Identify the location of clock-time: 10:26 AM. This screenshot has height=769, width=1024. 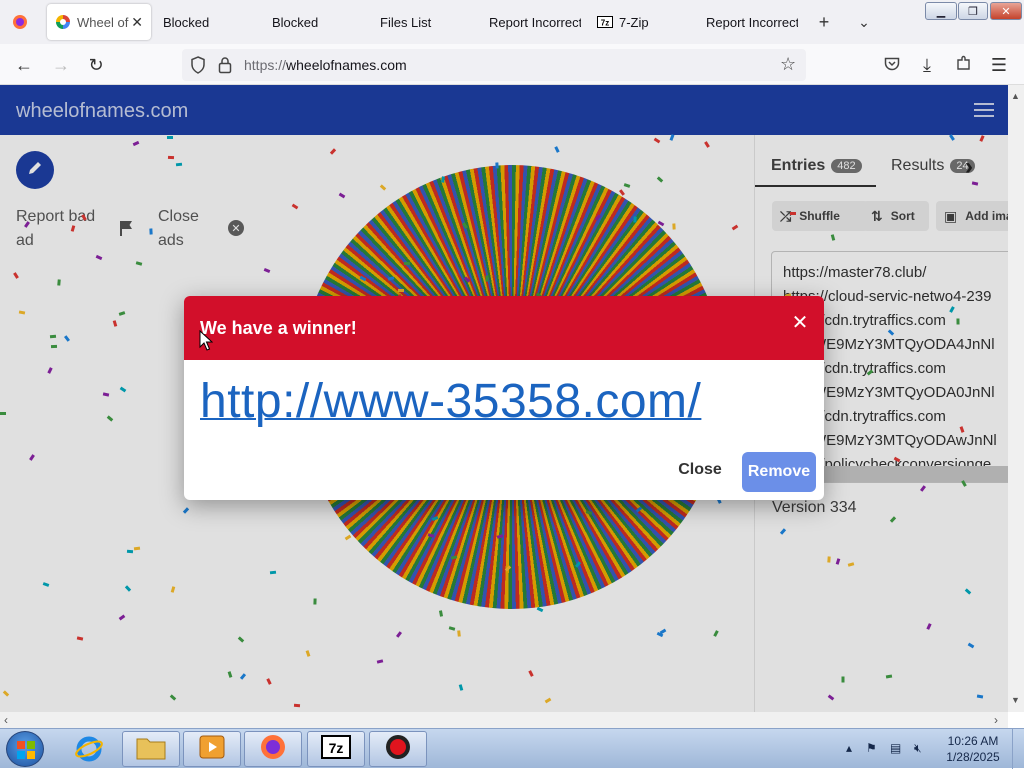
(973, 741).